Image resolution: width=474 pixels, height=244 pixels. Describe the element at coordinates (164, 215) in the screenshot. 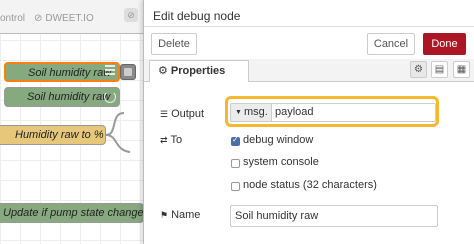

I see `tag-icon: ⚑` at that location.